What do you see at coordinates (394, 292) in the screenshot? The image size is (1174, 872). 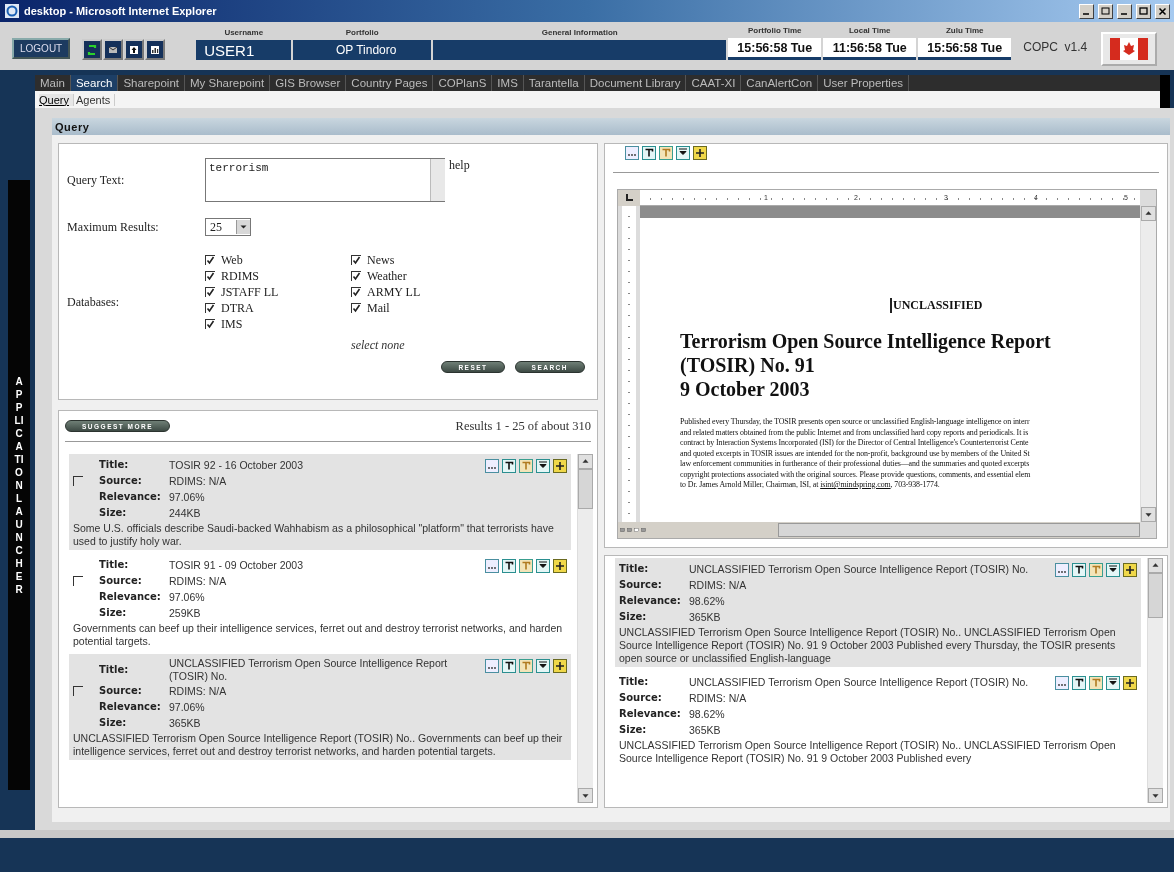 I see `checkbox-label: ARMY LL` at bounding box center [394, 292].